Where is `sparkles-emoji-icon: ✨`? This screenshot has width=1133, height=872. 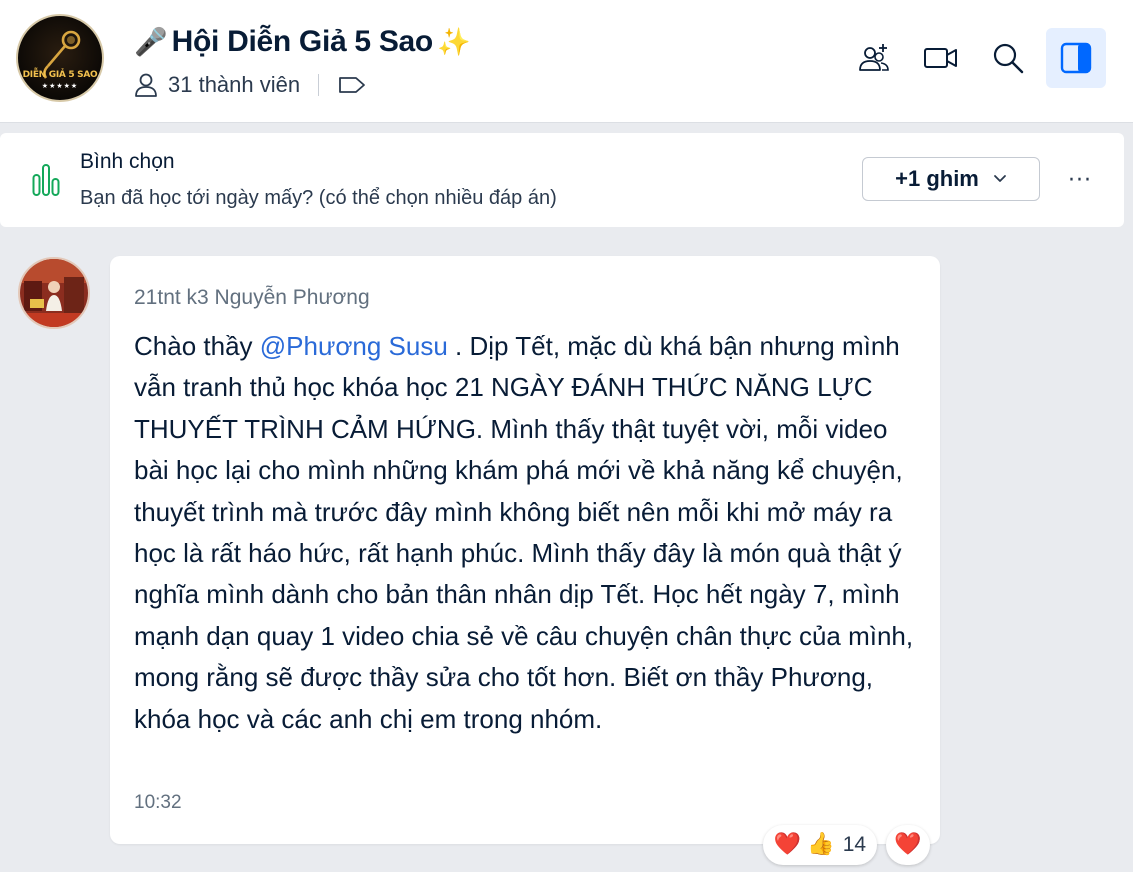 sparkles-emoji-icon: ✨ is located at coordinates (453, 42).